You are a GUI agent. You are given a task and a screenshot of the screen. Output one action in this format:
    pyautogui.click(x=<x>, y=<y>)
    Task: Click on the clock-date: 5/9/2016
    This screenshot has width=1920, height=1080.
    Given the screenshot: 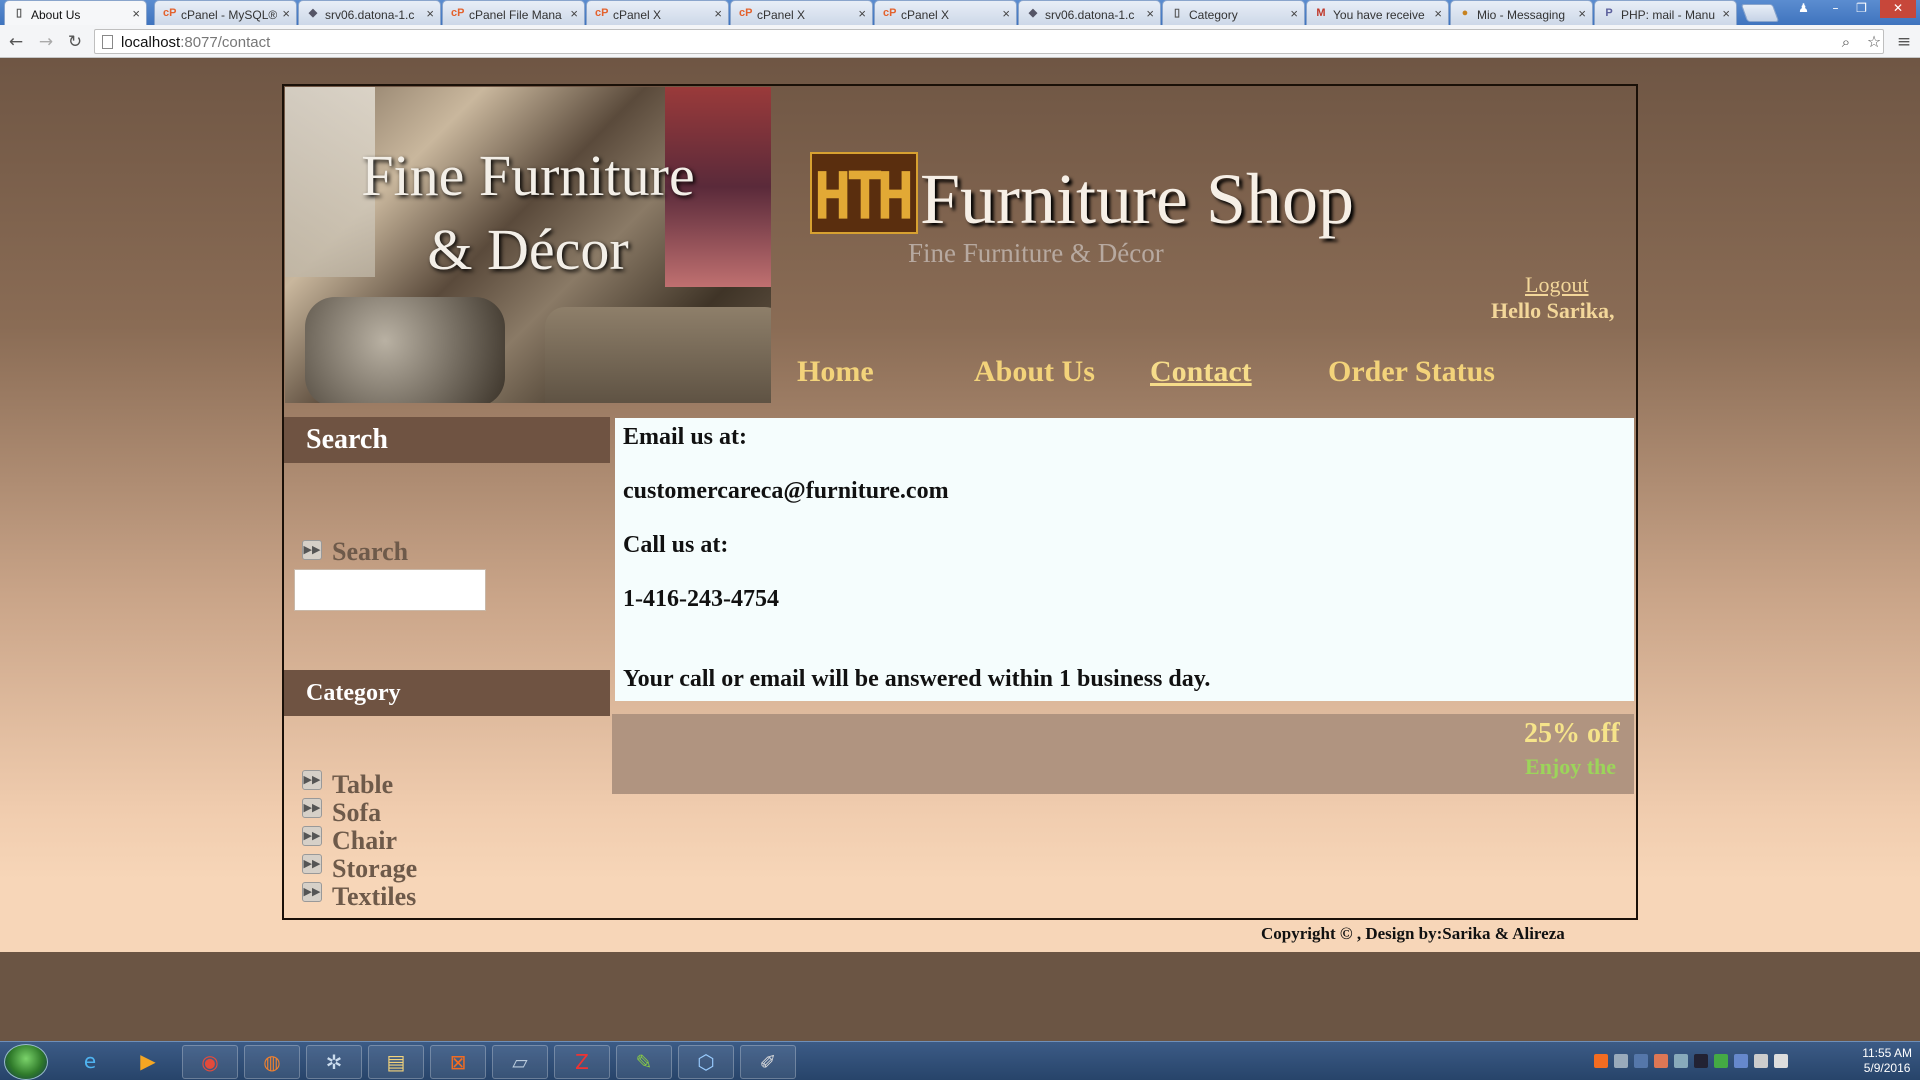 What is the action you would take?
    pyautogui.click(x=1887, y=1068)
    